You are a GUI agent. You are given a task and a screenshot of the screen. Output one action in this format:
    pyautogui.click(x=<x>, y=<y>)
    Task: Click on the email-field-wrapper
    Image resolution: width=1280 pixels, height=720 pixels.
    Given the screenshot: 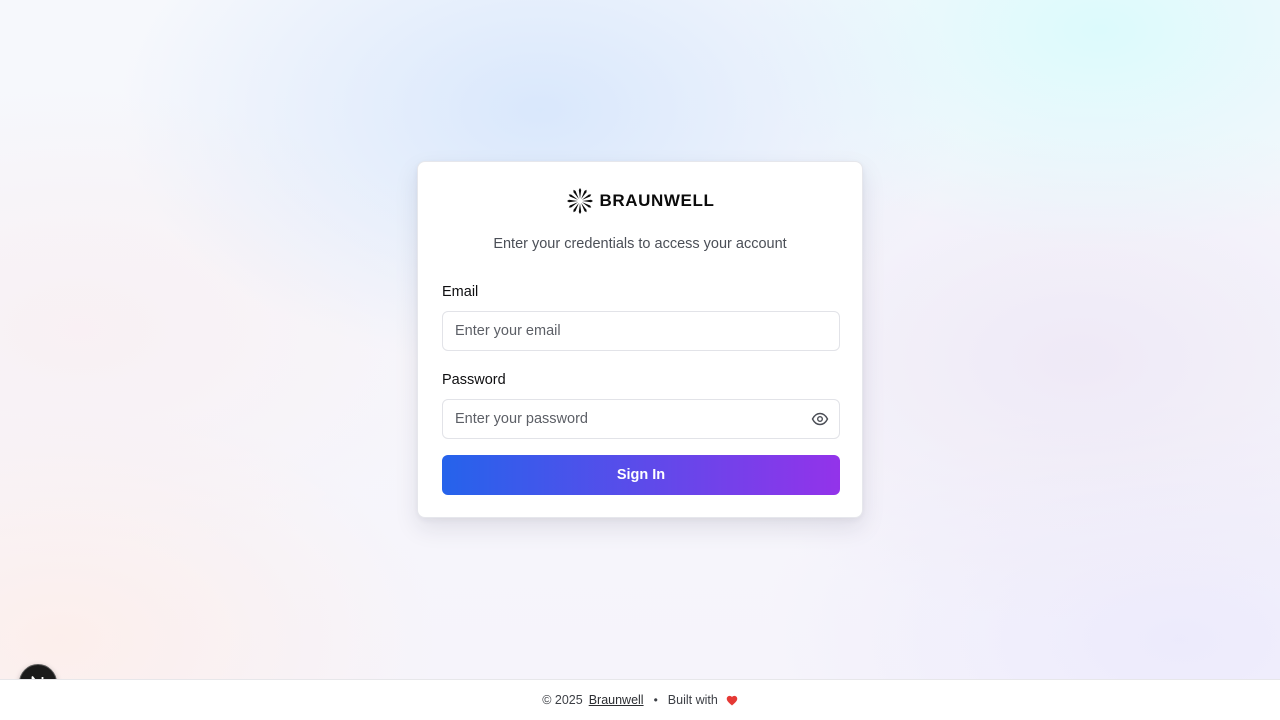 What is the action you would take?
    pyautogui.click(x=641, y=331)
    